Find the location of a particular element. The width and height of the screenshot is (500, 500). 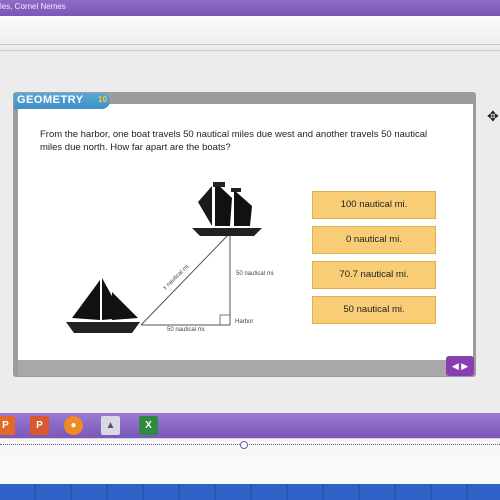

slide-nav-buttons: ◀ ▶ is located at coordinates (460, 366).